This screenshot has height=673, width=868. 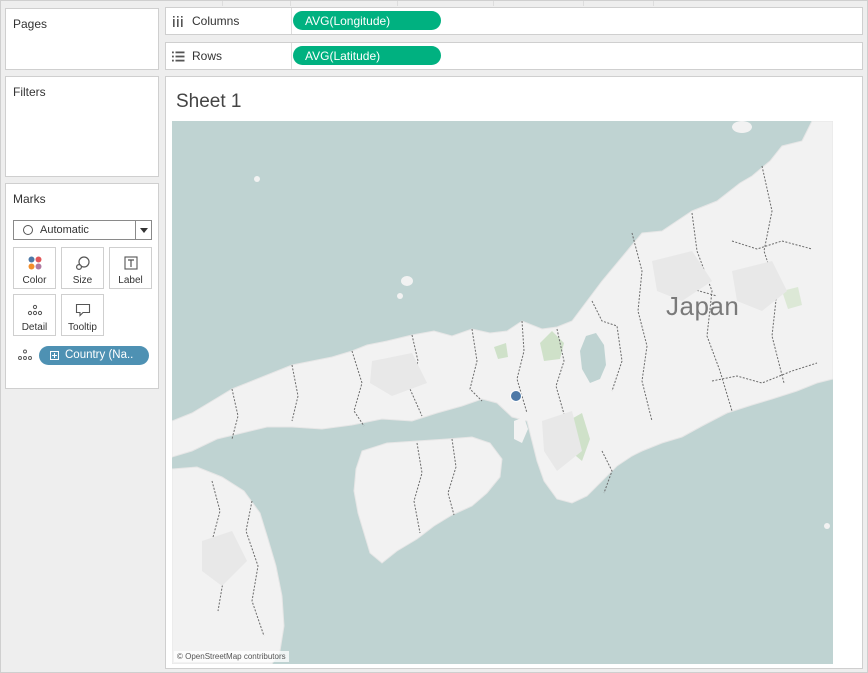 What do you see at coordinates (514, 3) in the screenshot?
I see `column-header-ticks` at bounding box center [514, 3].